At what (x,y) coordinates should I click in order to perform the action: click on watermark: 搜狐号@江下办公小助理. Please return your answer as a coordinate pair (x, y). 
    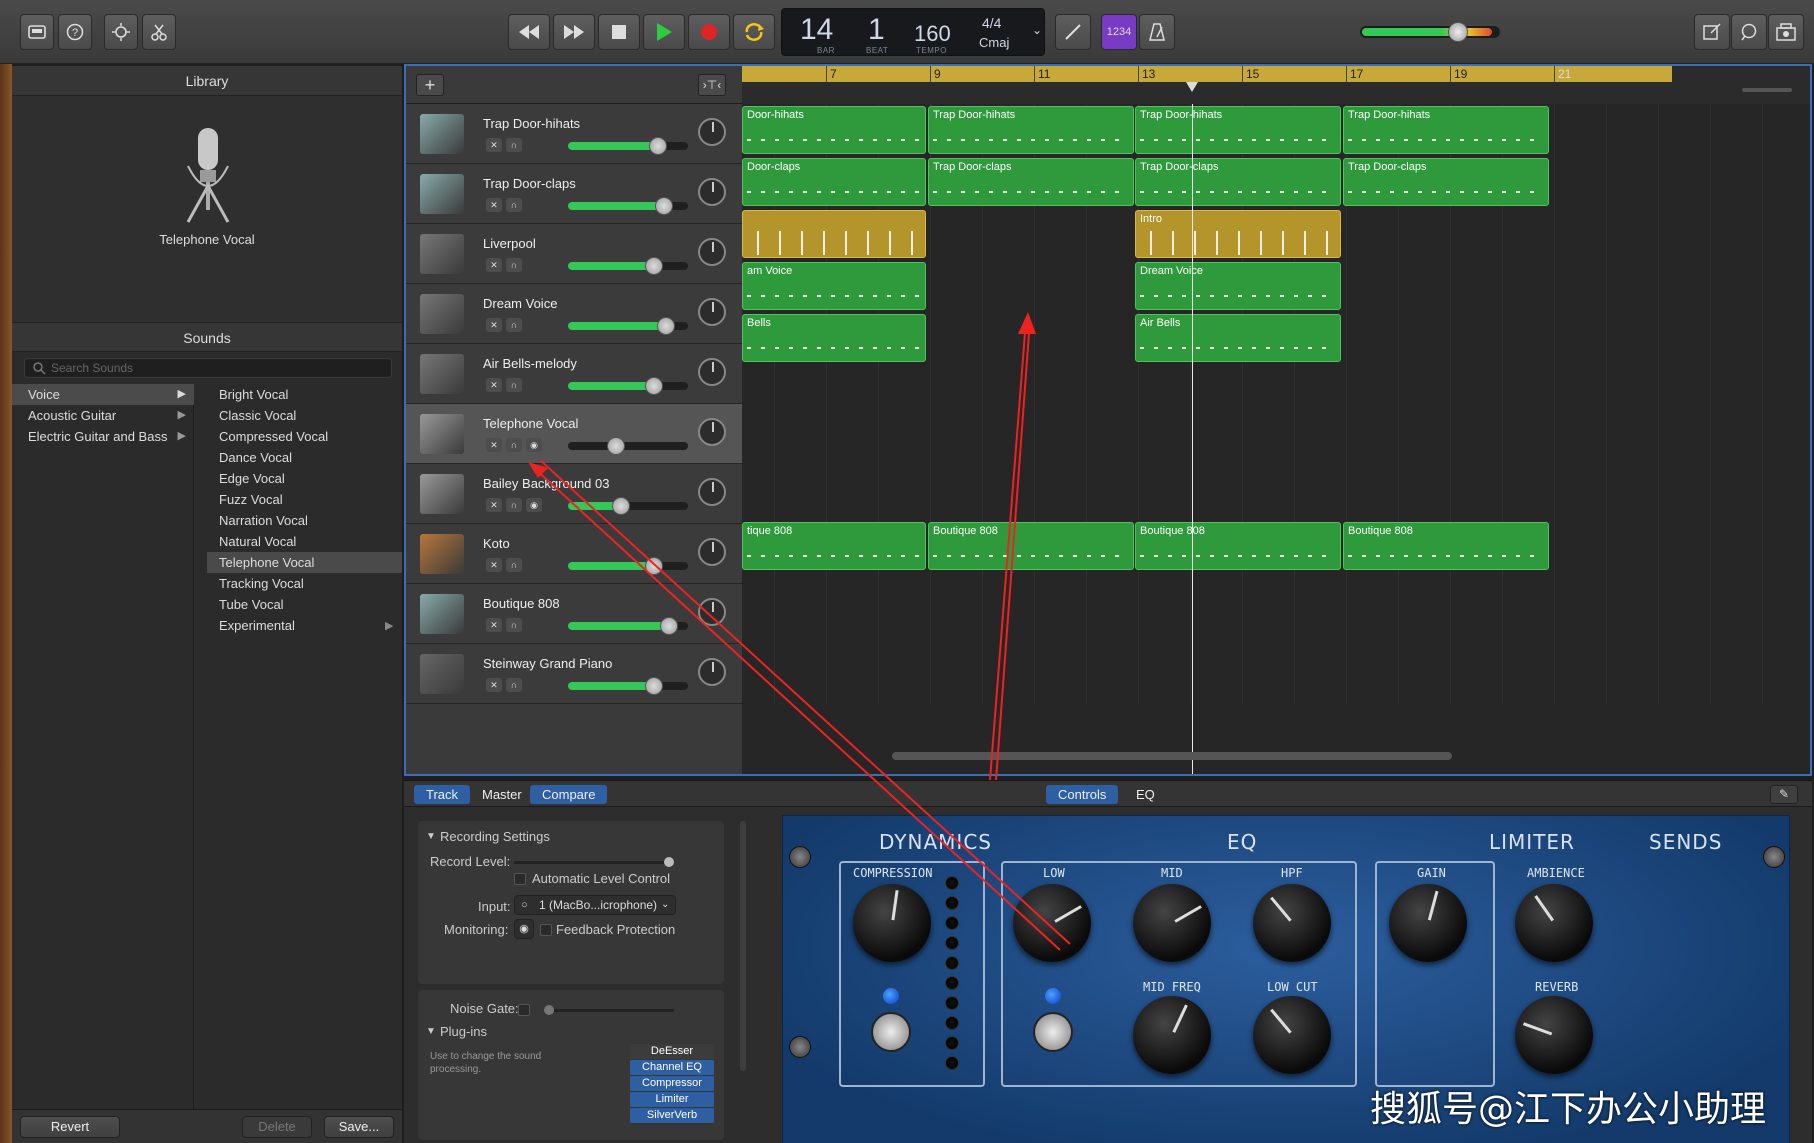
    Looking at the image, I should click on (1568, 1109).